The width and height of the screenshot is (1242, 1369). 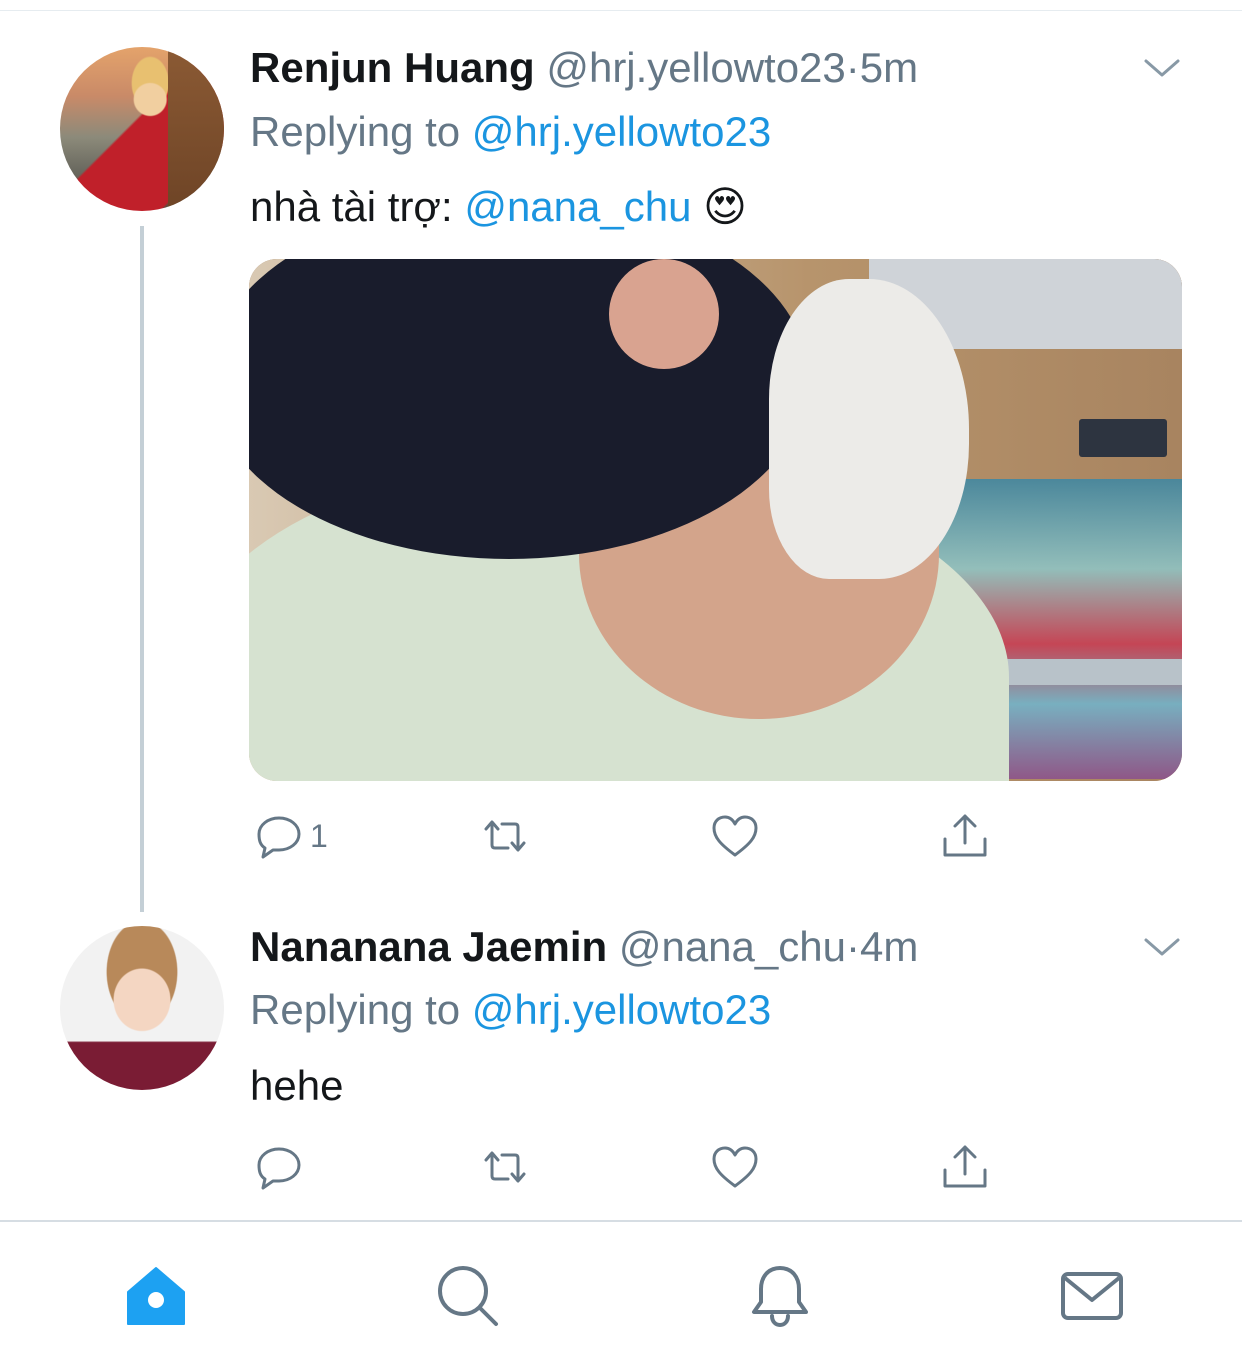 I want to click on tweet-actions, so click(x=621, y=1167).